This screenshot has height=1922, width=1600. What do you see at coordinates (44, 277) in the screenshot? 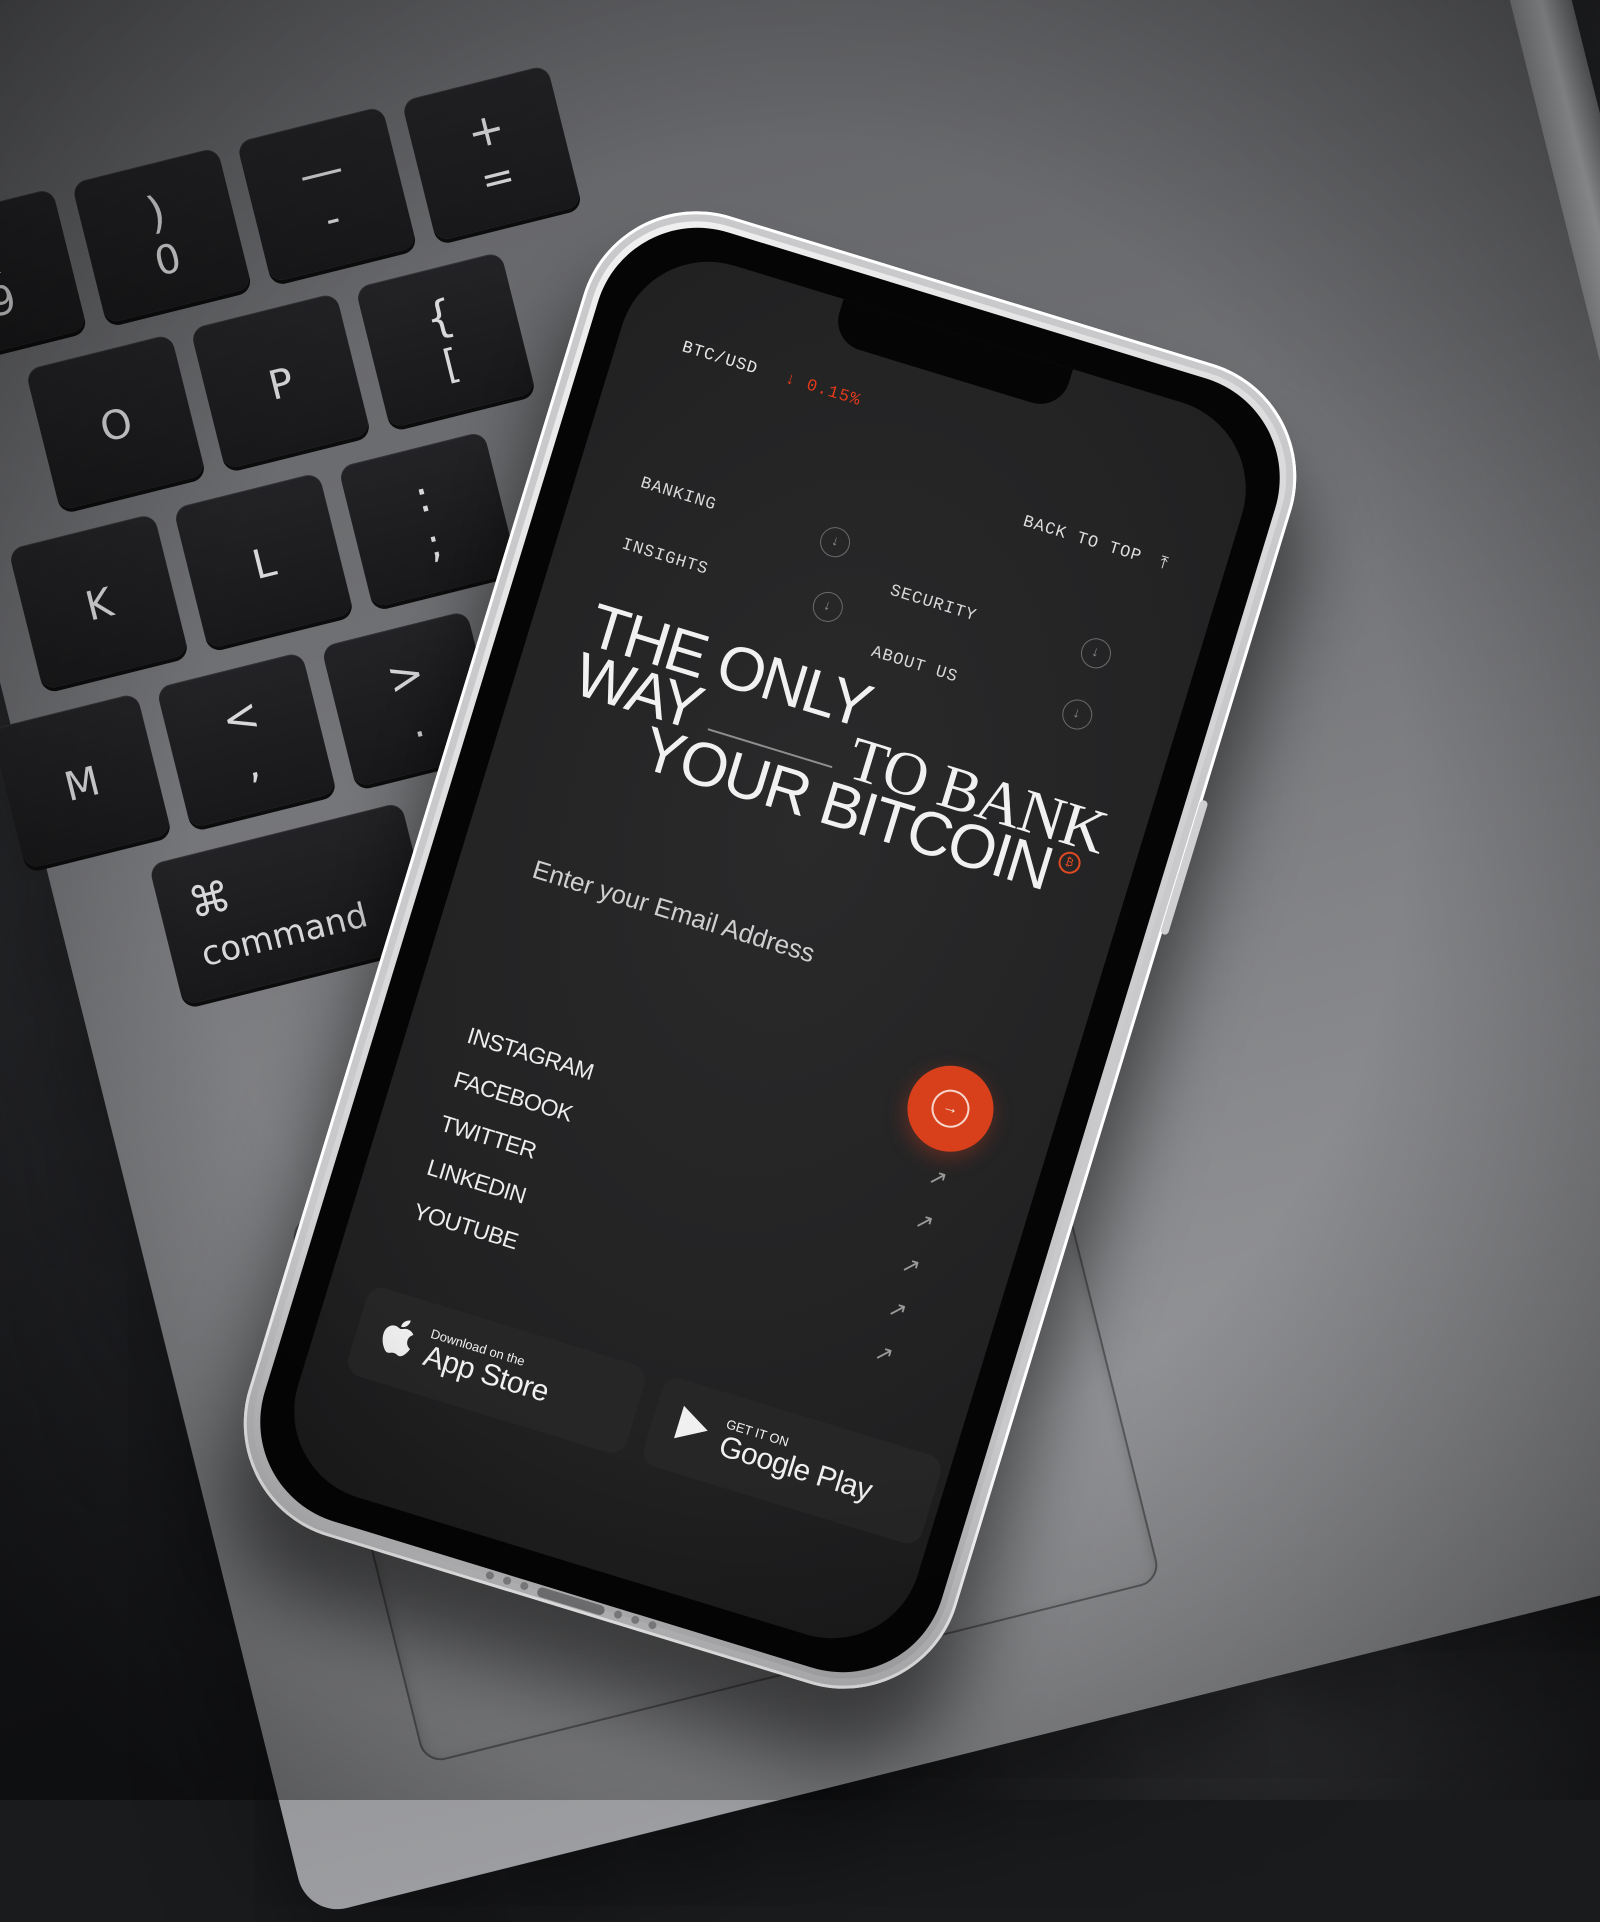
I see `key-9: (9` at bounding box center [44, 277].